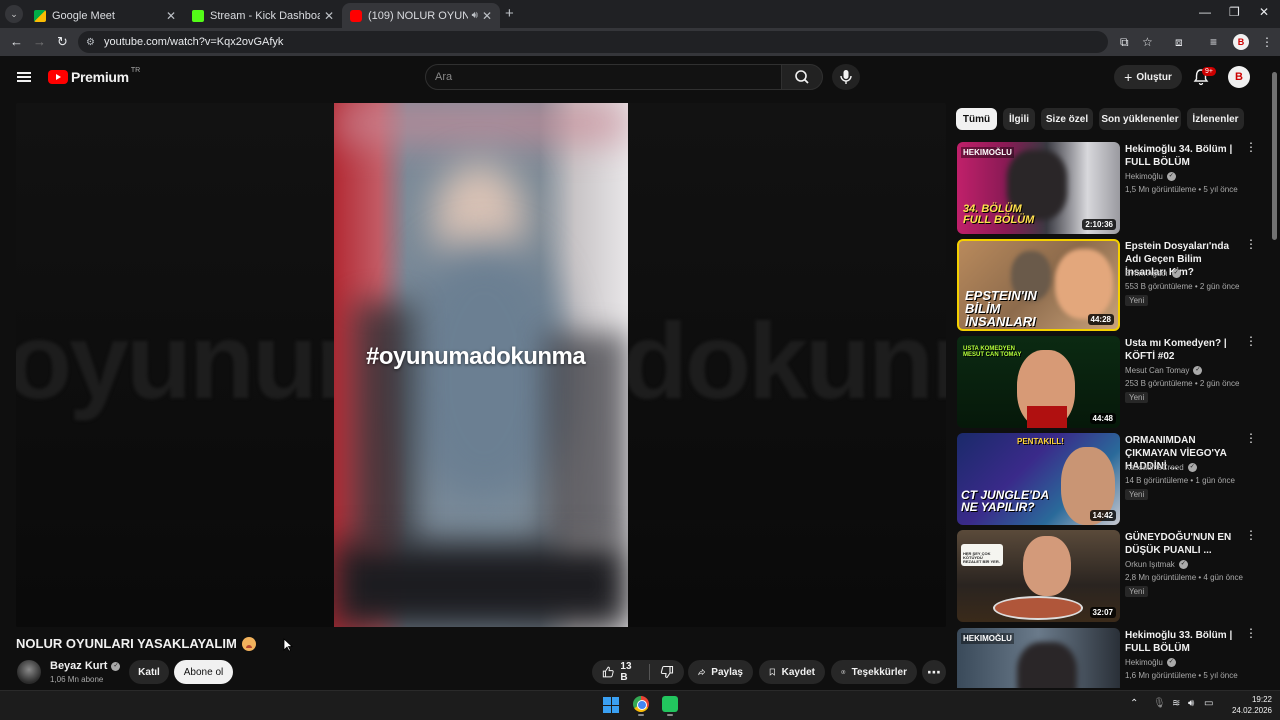 This screenshot has height=720, width=1280. I want to click on pleading-face-emoji-icon, so click(248, 643).